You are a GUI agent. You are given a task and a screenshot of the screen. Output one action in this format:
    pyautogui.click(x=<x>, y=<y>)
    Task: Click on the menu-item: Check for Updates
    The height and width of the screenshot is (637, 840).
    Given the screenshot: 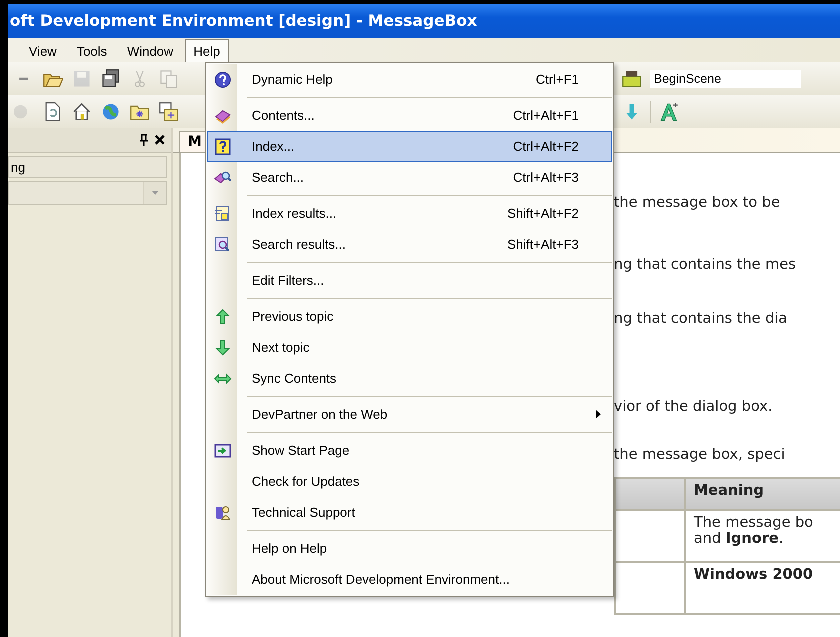 What is the action you would take?
    pyautogui.click(x=409, y=481)
    